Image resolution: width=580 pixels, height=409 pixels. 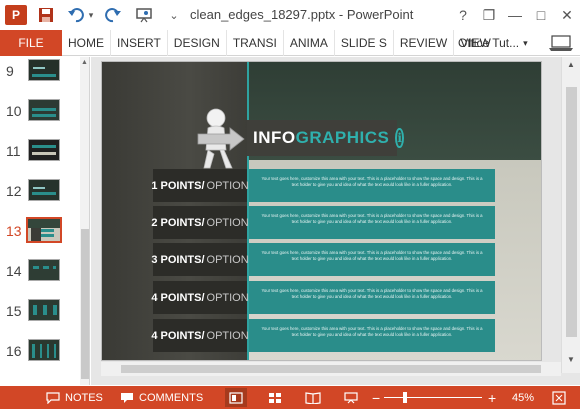 What do you see at coordinates (399, 138) in the screenshot?
I see `info-icon: i` at bounding box center [399, 138].